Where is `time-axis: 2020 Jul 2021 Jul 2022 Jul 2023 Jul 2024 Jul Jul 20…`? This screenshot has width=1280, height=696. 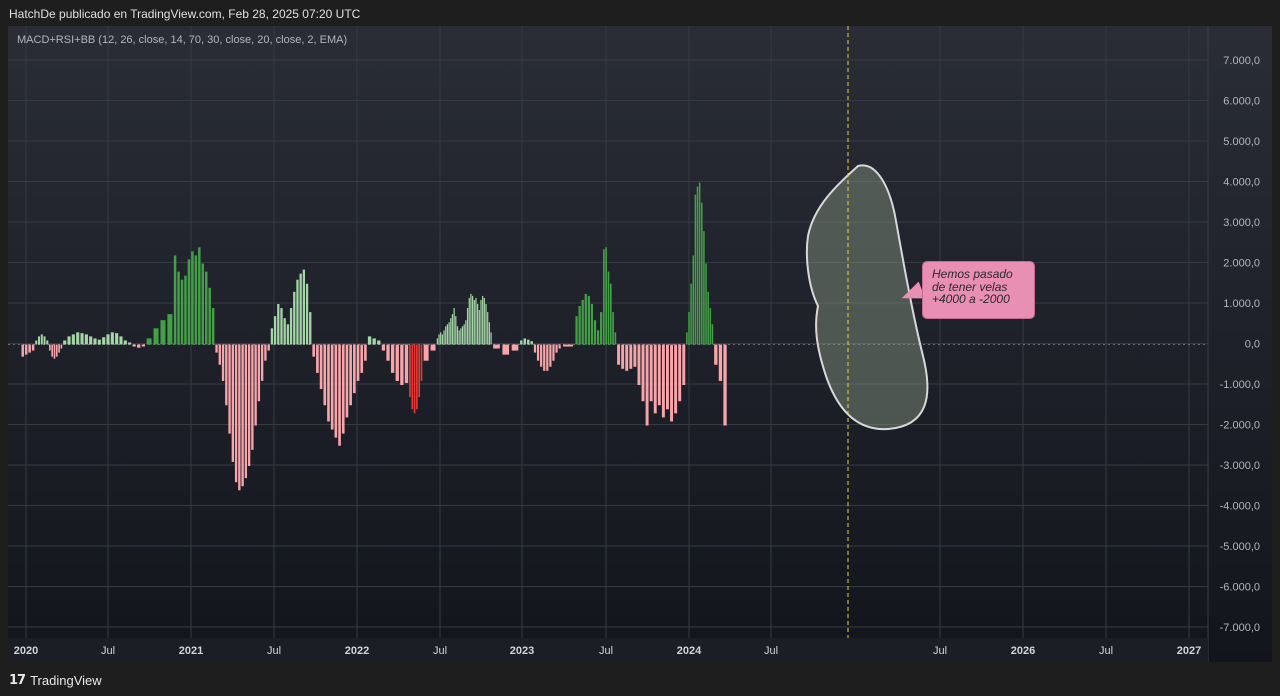
time-axis: 2020 Jul 2021 Jul 2022 Jul 2023 Jul 2024 Jul Jul 20… is located at coordinates (608, 650).